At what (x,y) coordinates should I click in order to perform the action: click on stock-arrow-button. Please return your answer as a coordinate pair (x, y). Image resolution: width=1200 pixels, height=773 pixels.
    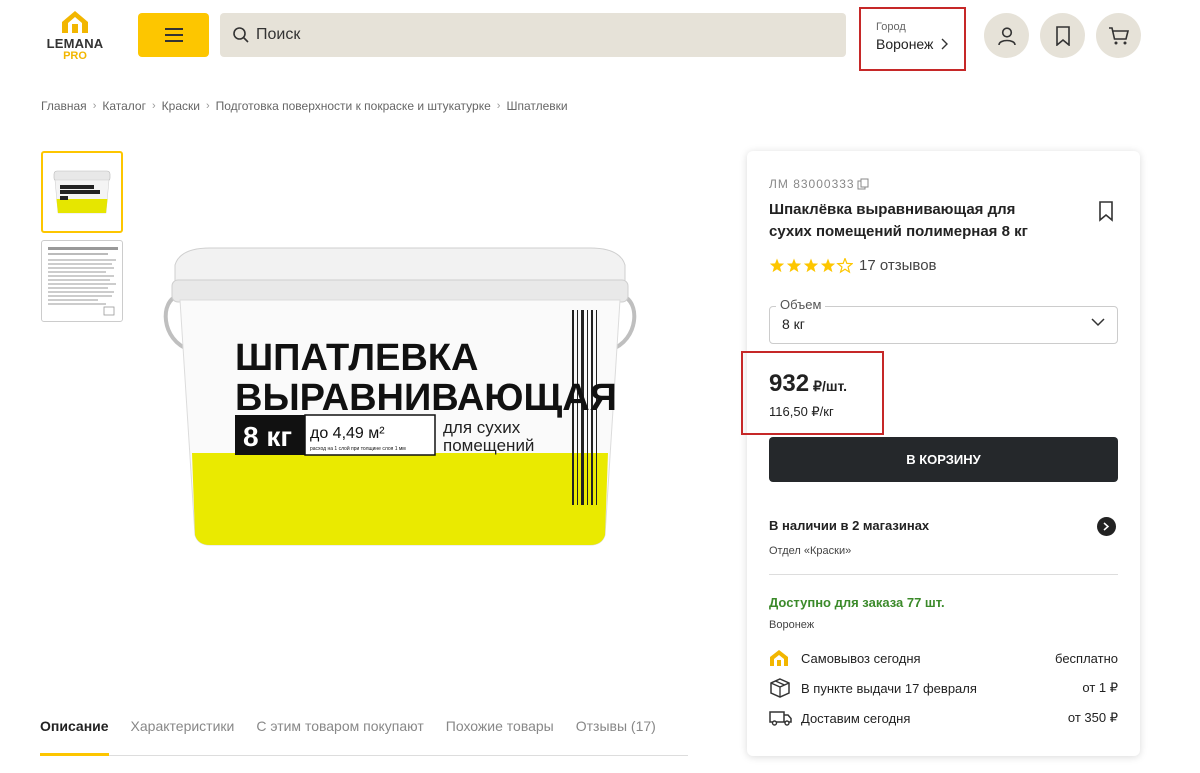
    Looking at the image, I should click on (1106, 526).